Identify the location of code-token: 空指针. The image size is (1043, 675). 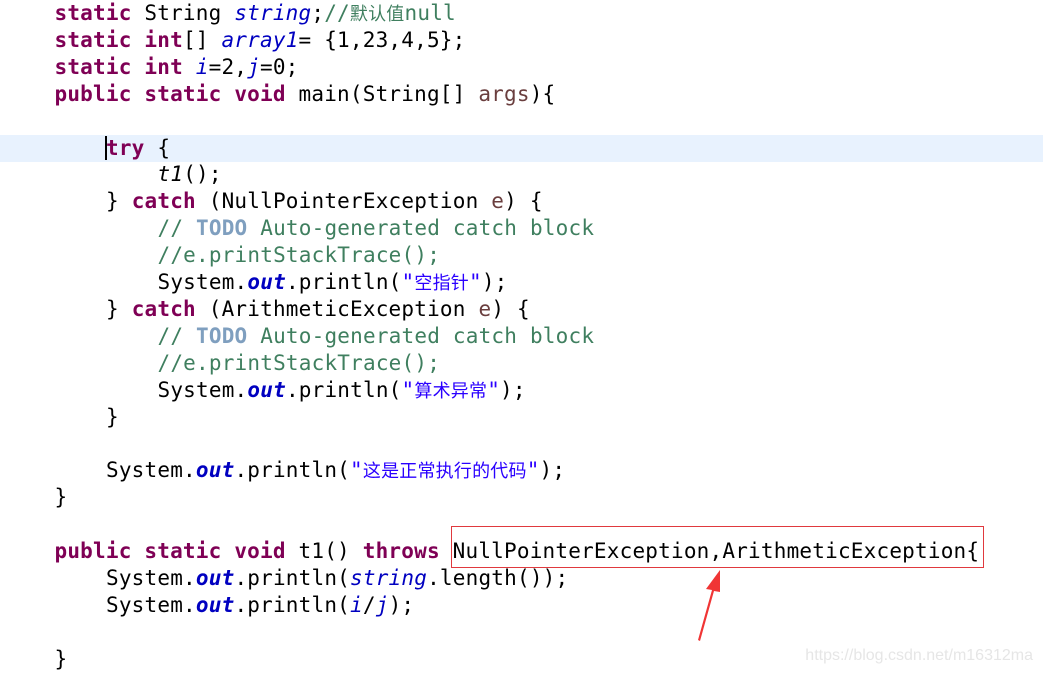
(441, 283).